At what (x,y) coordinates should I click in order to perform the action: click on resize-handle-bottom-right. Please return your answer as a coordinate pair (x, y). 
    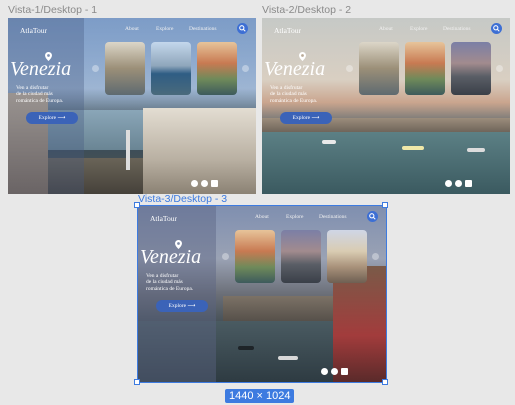
    Looking at the image, I should click on (385, 382).